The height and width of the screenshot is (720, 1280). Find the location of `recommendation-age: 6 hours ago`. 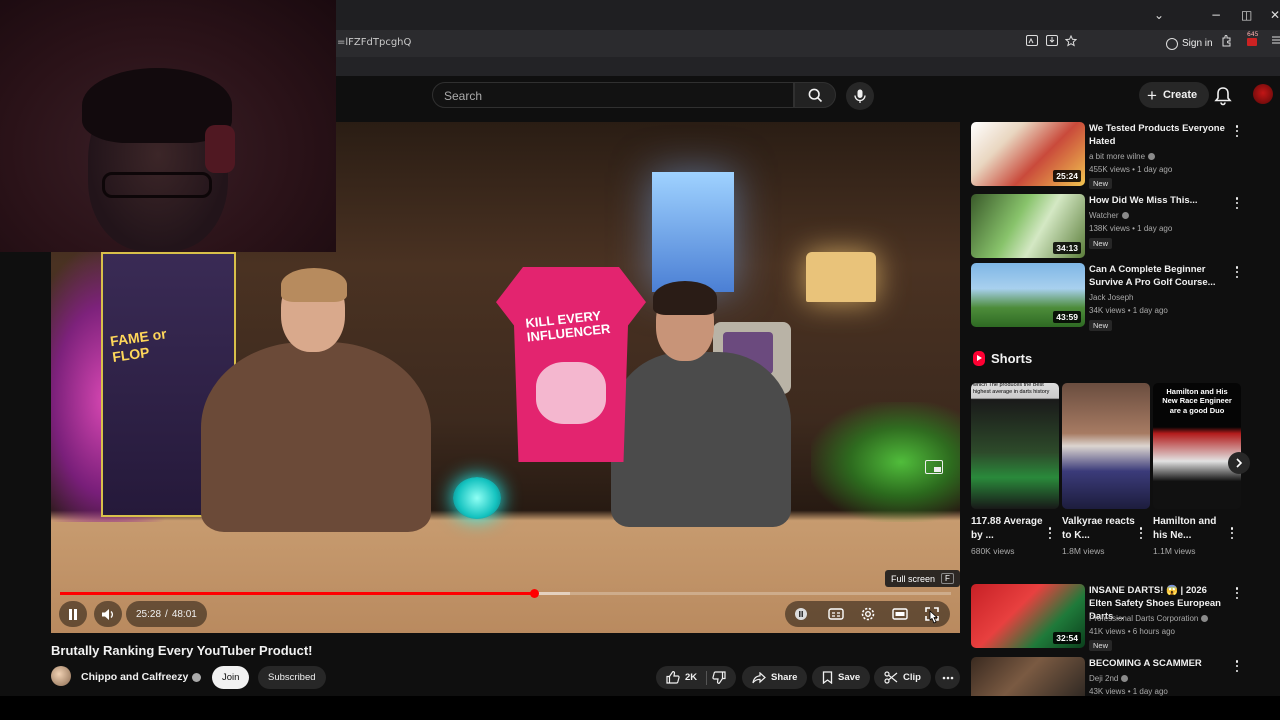

recommendation-age: 6 hours ago is located at coordinates (1153, 631).